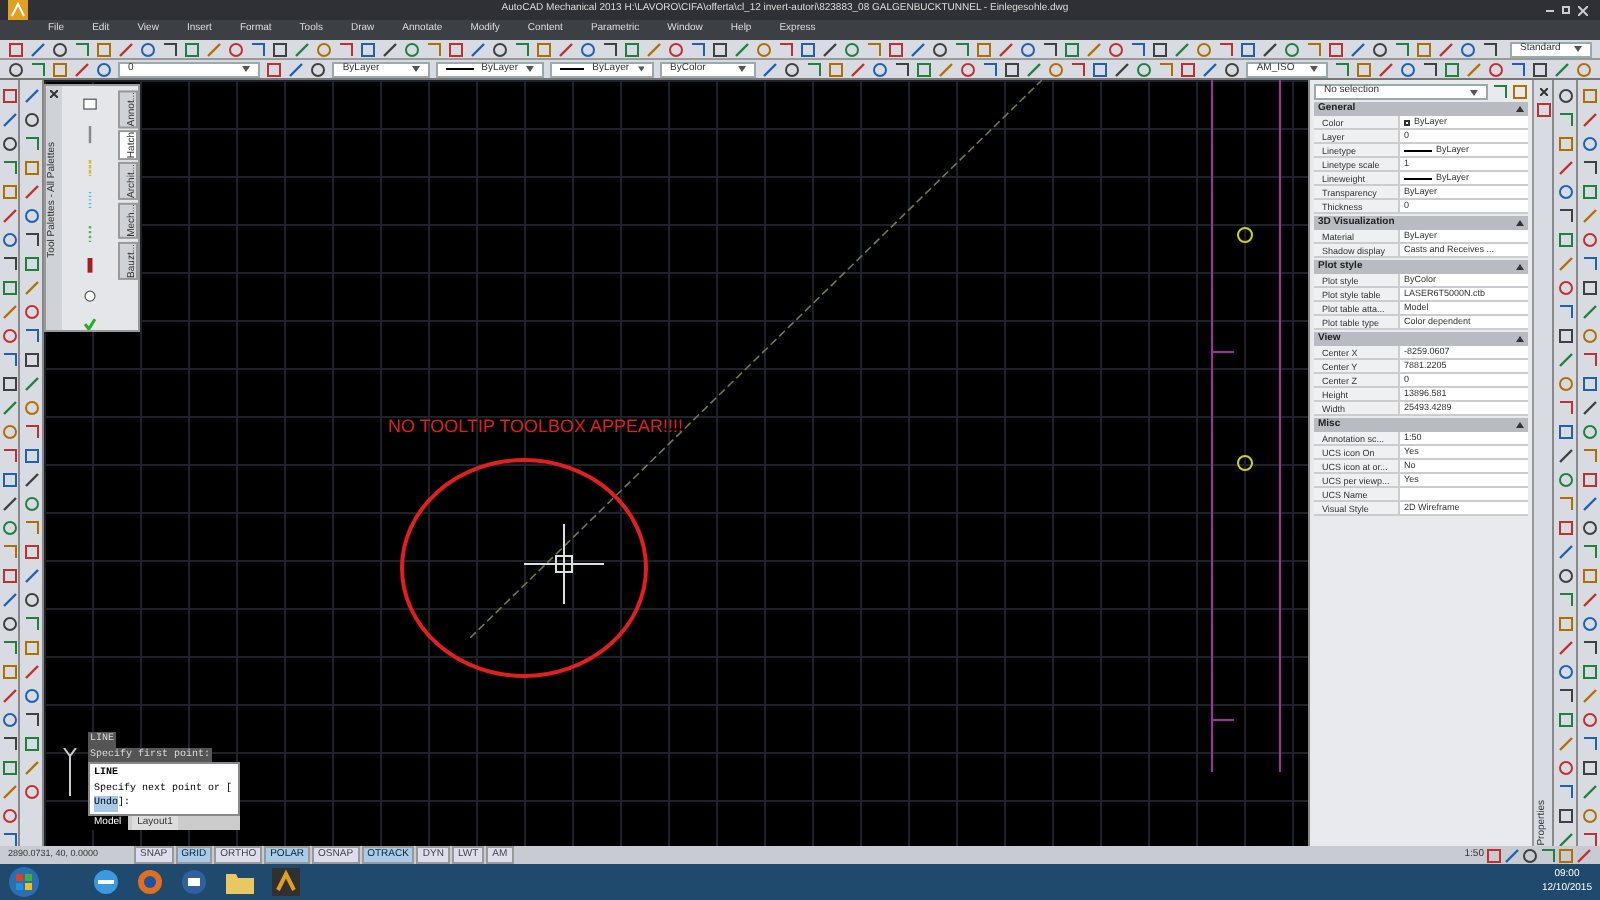 This screenshot has width=1600, height=900. What do you see at coordinates (536, 427) in the screenshot?
I see `annotation-text: NO TOOLTIP TOOLBOX APPEAR!!!!` at bounding box center [536, 427].